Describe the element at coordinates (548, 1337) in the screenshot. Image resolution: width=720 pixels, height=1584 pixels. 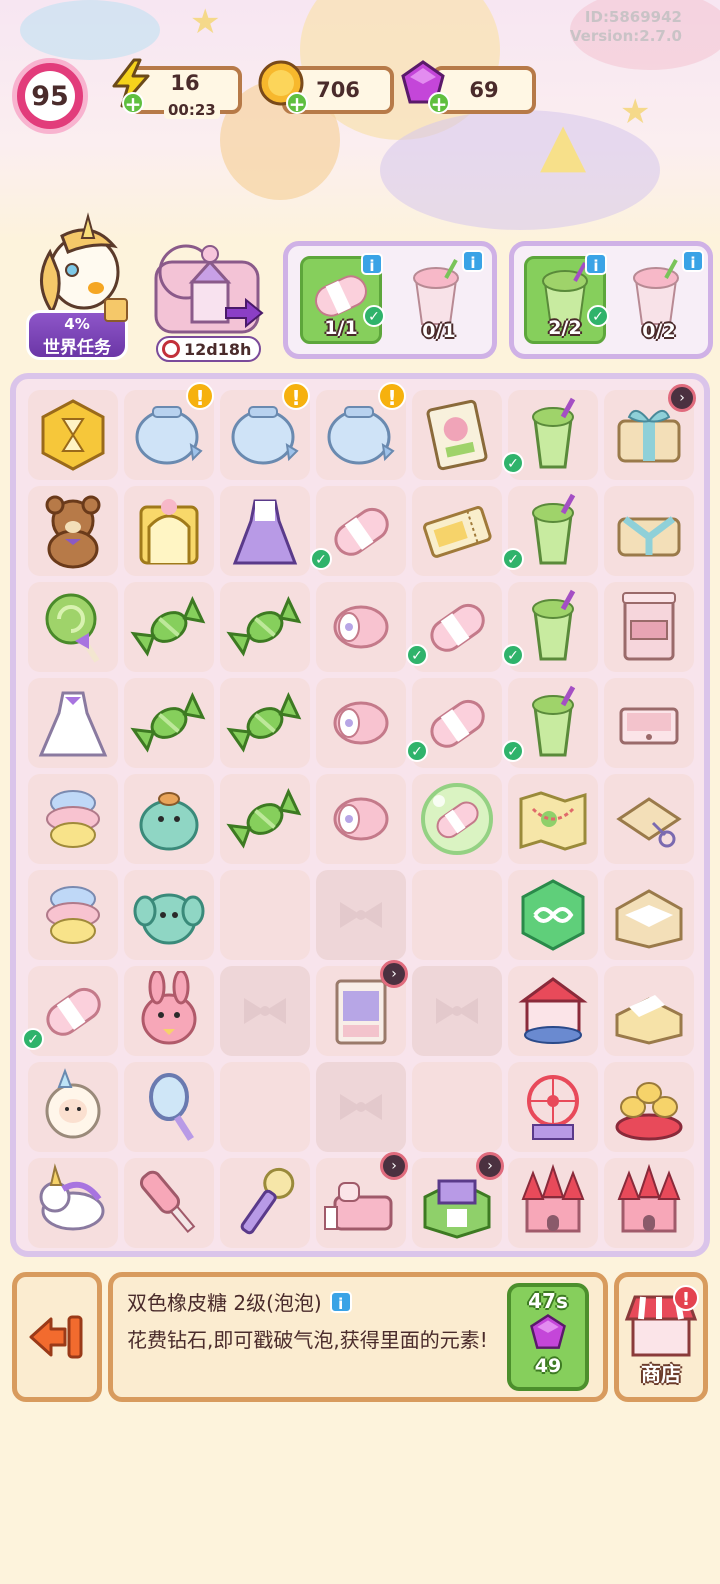
I see `pop-bubble-button: 47s 49` at that location.